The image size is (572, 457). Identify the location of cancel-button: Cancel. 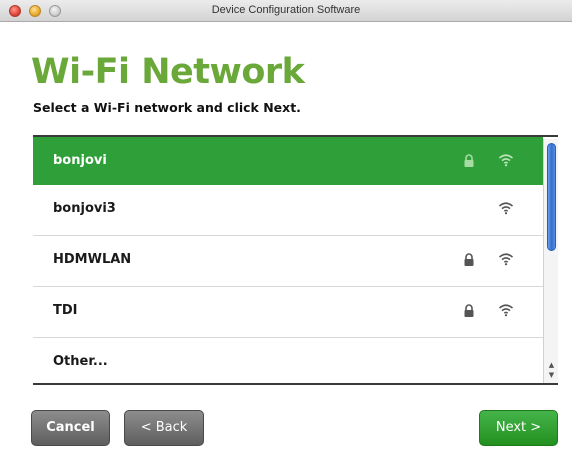
(70, 428).